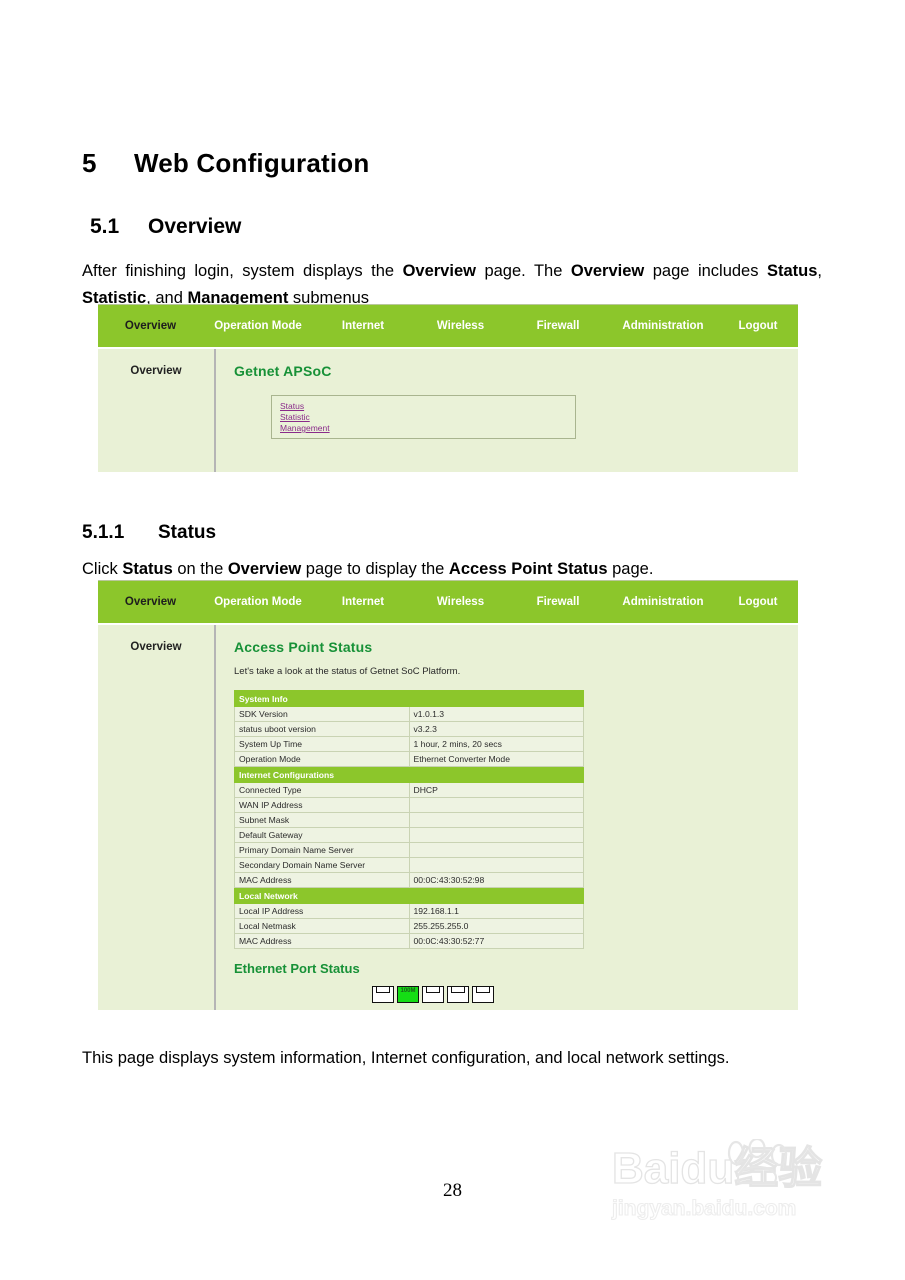  What do you see at coordinates (322, 850) in the screenshot?
I see `row-label: Primary Domain Name Server` at bounding box center [322, 850].